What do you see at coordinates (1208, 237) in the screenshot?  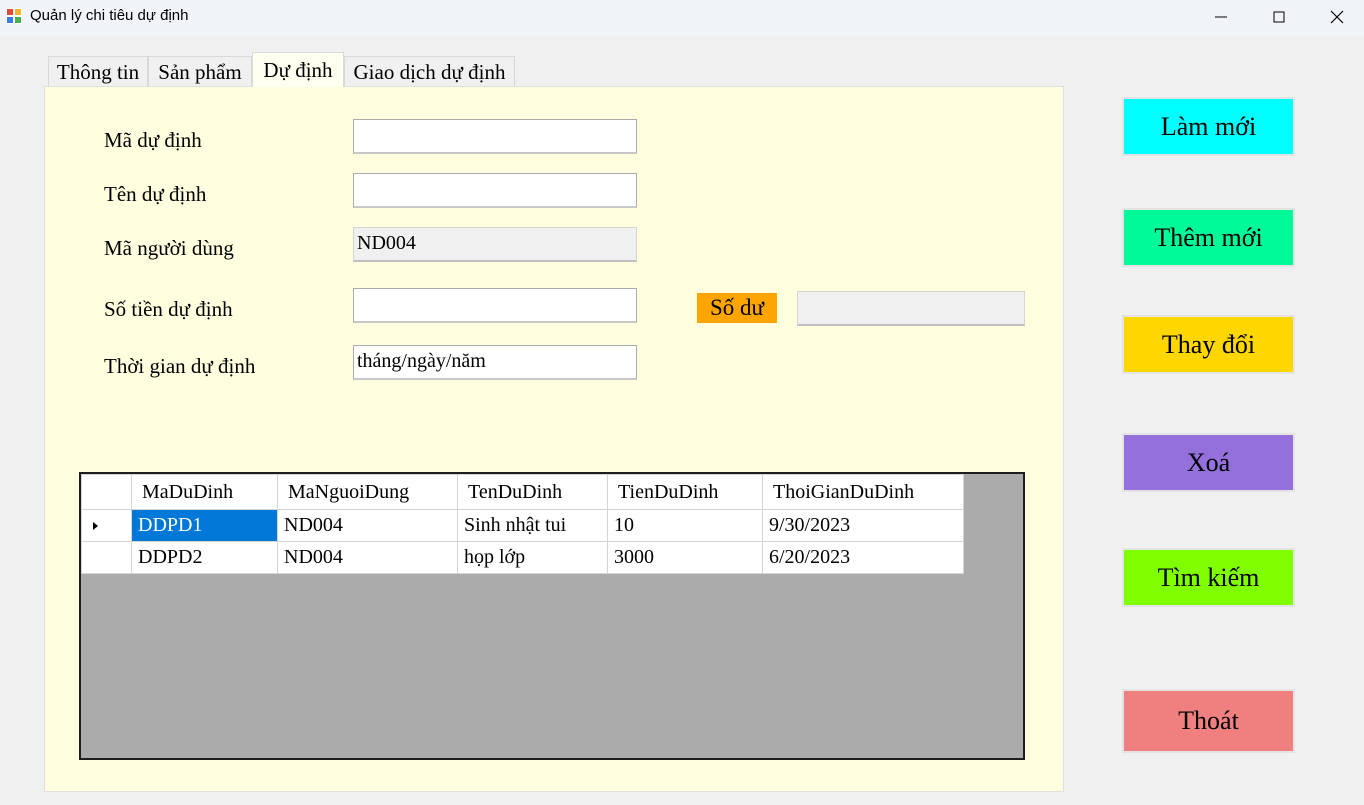 I see `them-moi-button: Thêm mới` at bounding box center [1208, 237].